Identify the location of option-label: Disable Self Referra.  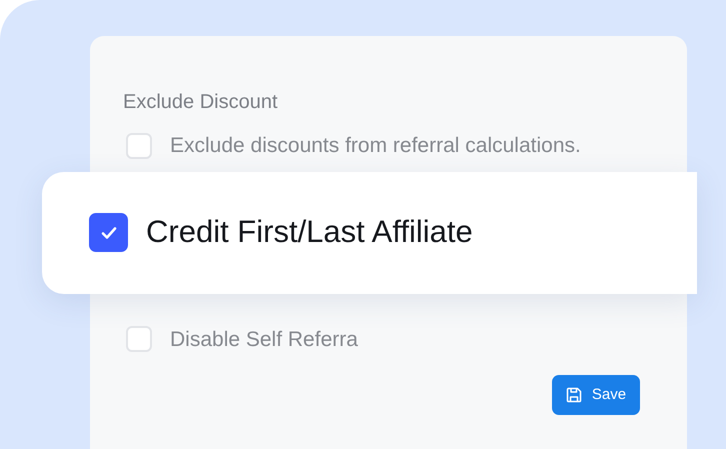
(264, 339).